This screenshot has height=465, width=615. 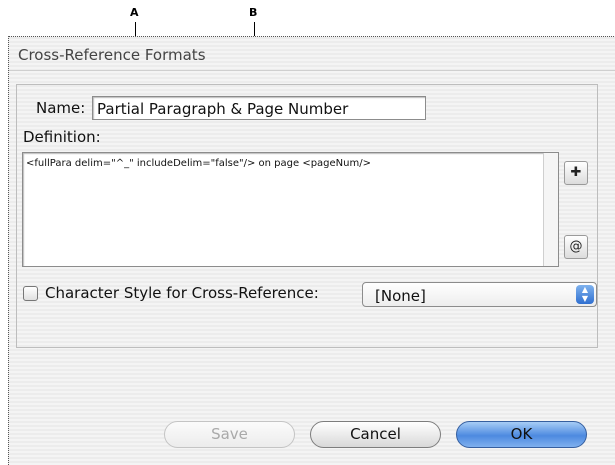 I want to click on insert-special-character-button: @, so click(x=576, y=247).